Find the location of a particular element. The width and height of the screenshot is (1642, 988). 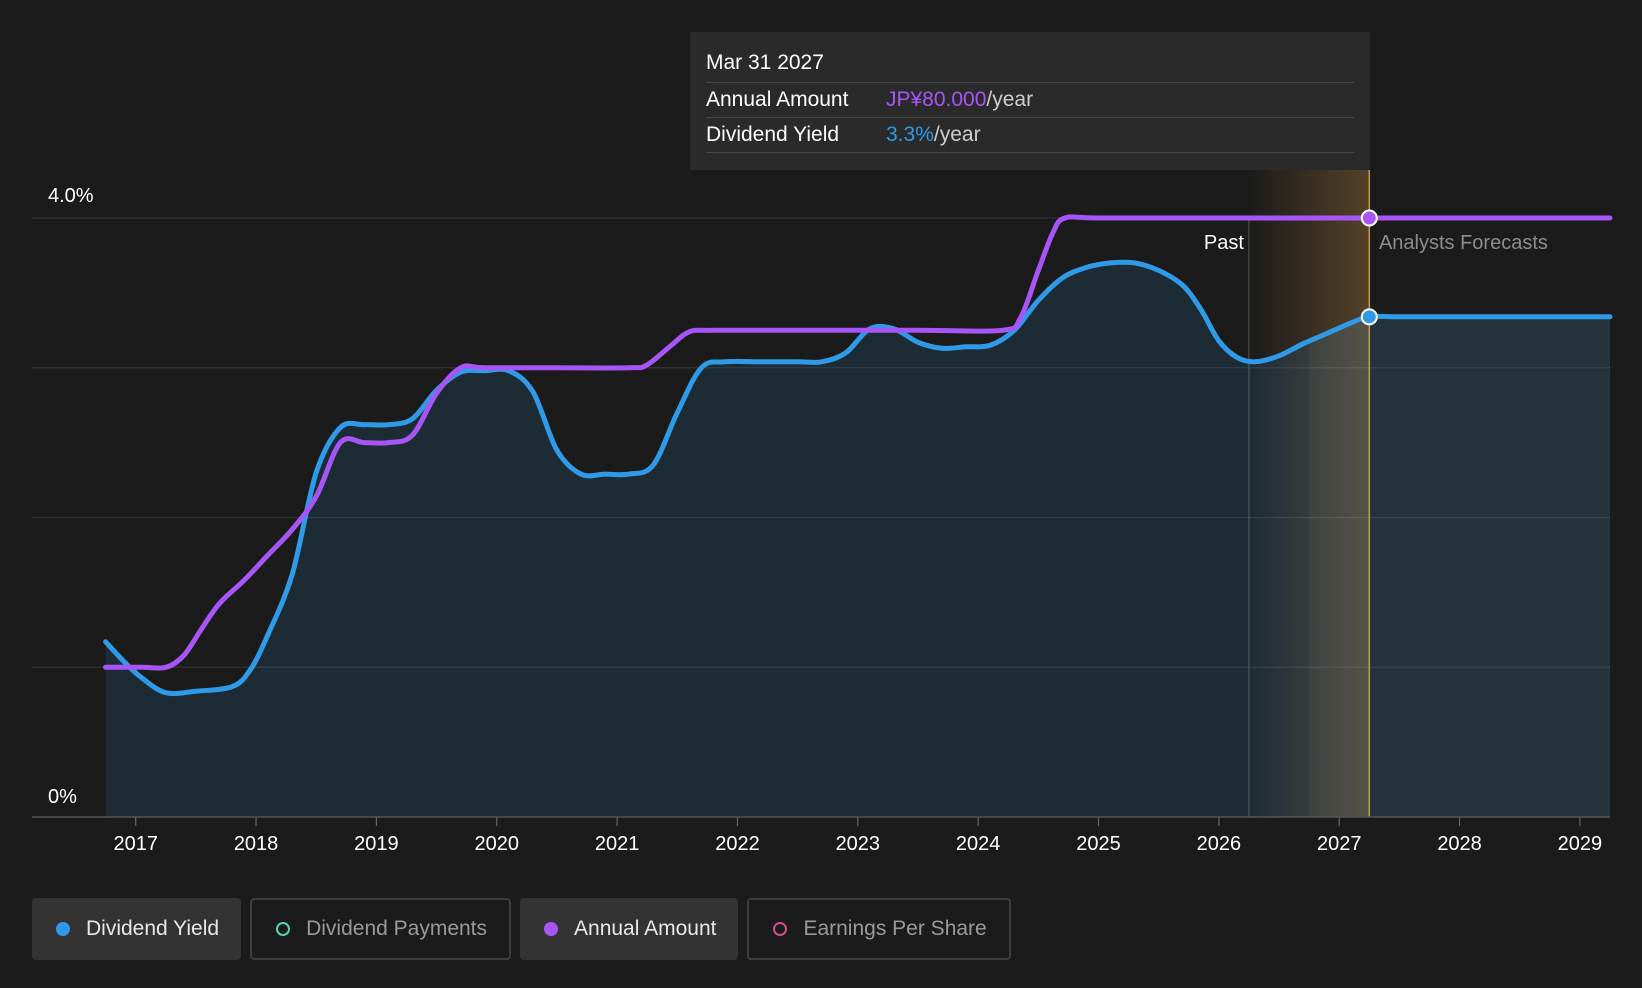

legend-item-dividend-payments: Dividend Payments is located at coordinates (381, 929).